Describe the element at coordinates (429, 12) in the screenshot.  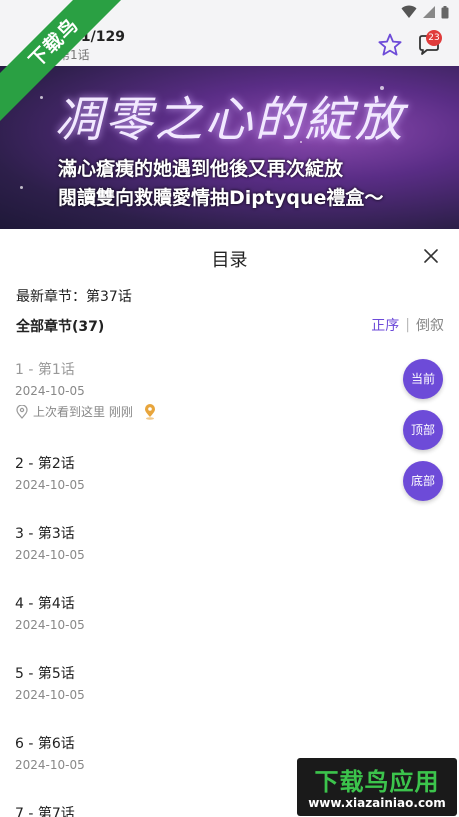
I see `signal-icon` at that location.